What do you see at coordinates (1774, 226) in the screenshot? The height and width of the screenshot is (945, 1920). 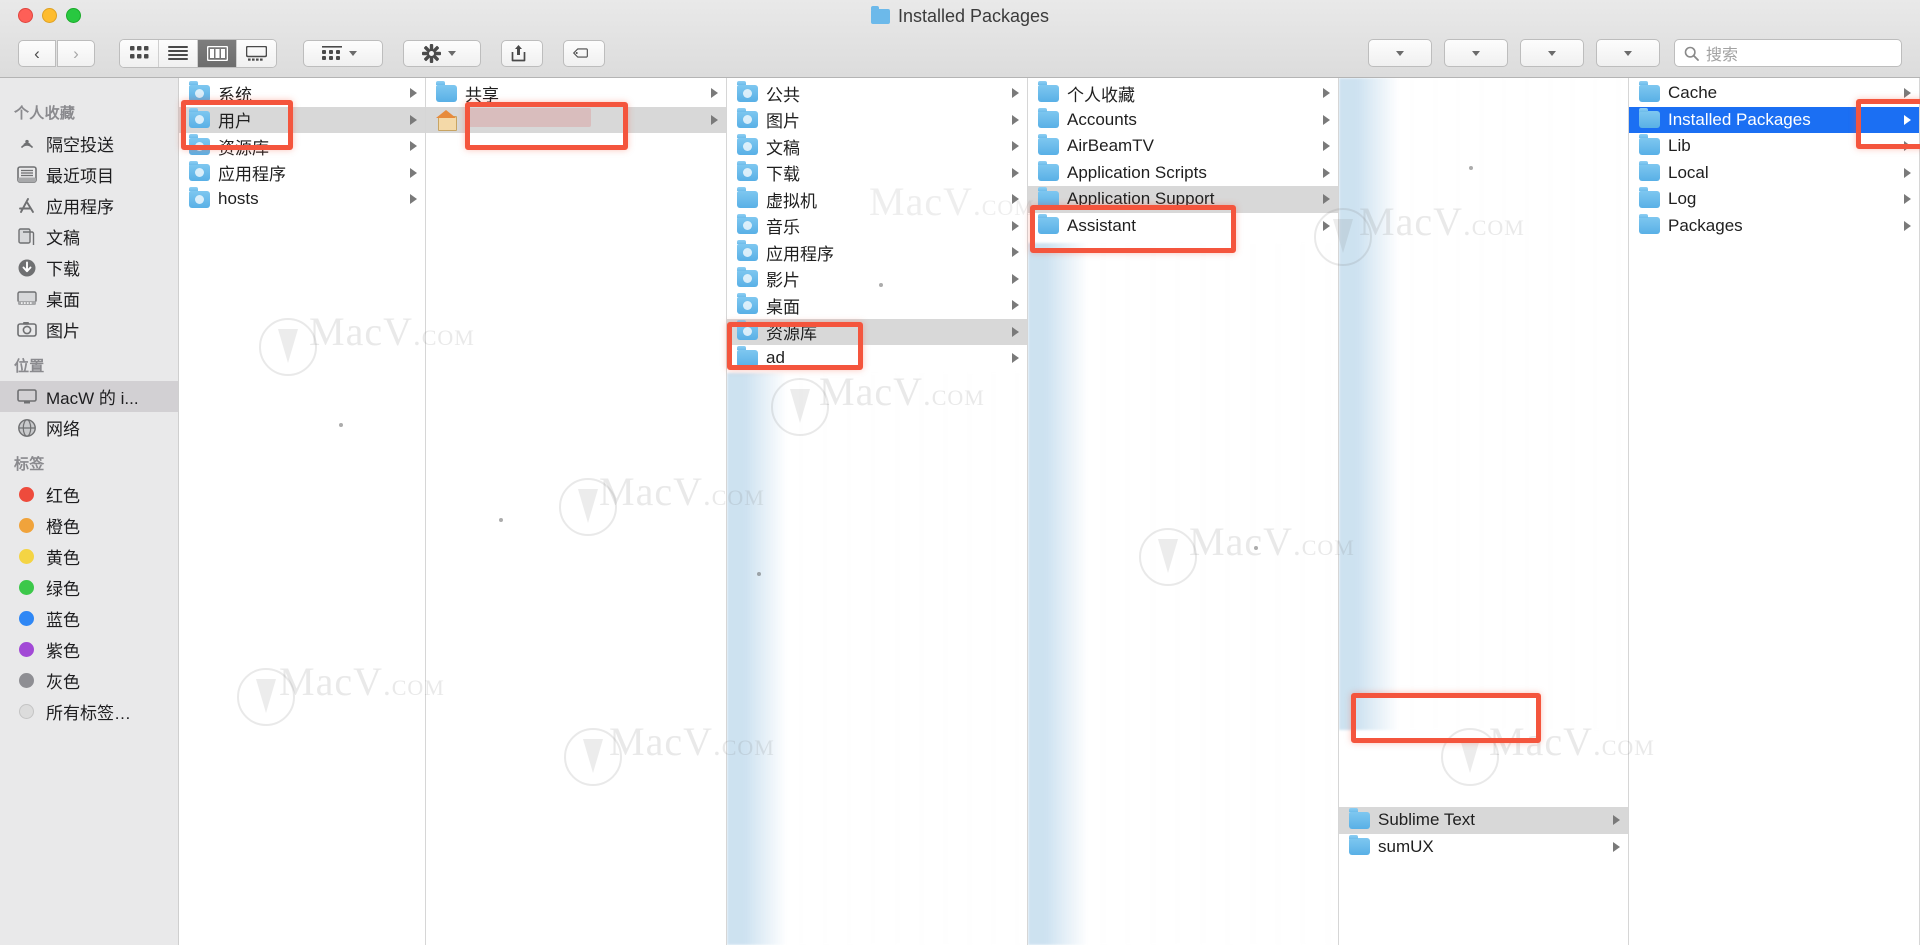 I see `file-row: Packages` at bounding box center [1774, 226].